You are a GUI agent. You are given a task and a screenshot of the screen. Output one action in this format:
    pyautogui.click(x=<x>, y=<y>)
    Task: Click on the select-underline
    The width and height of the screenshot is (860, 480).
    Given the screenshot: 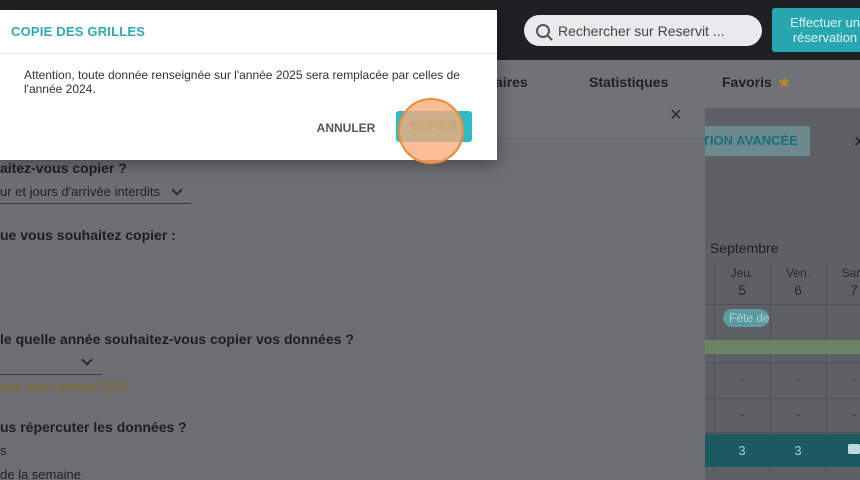 What is the action you would take?
    pyautogui.click(x=95, y=203)
    